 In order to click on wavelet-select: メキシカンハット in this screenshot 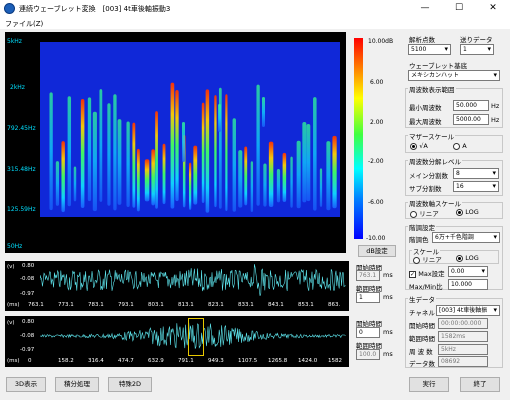, I will do `click(454, 75)`.